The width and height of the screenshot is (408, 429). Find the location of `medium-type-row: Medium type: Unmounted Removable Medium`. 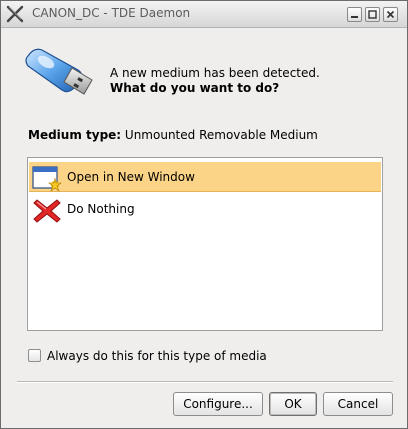

medium-type-row: Medium type: Unmounted Removable Medium is located at coordinates (173, 135).